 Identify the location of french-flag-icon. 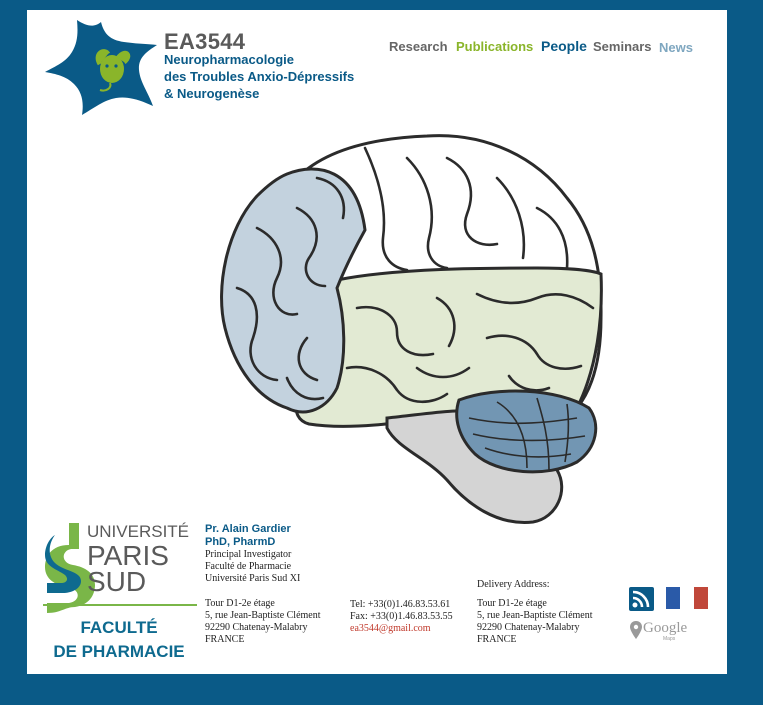
(687, 598).